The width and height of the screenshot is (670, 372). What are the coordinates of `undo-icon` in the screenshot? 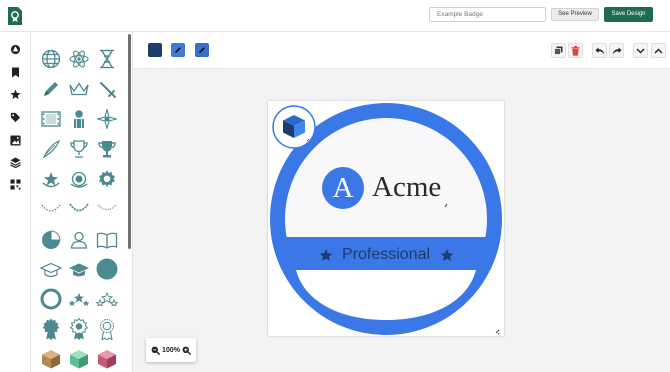 It's located at (599, 50).